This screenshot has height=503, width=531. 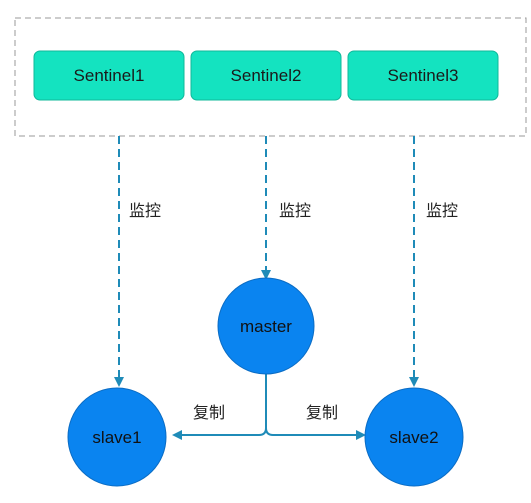 I want to click on replicate-edge-master-slave1, so click(x=219, y=433).